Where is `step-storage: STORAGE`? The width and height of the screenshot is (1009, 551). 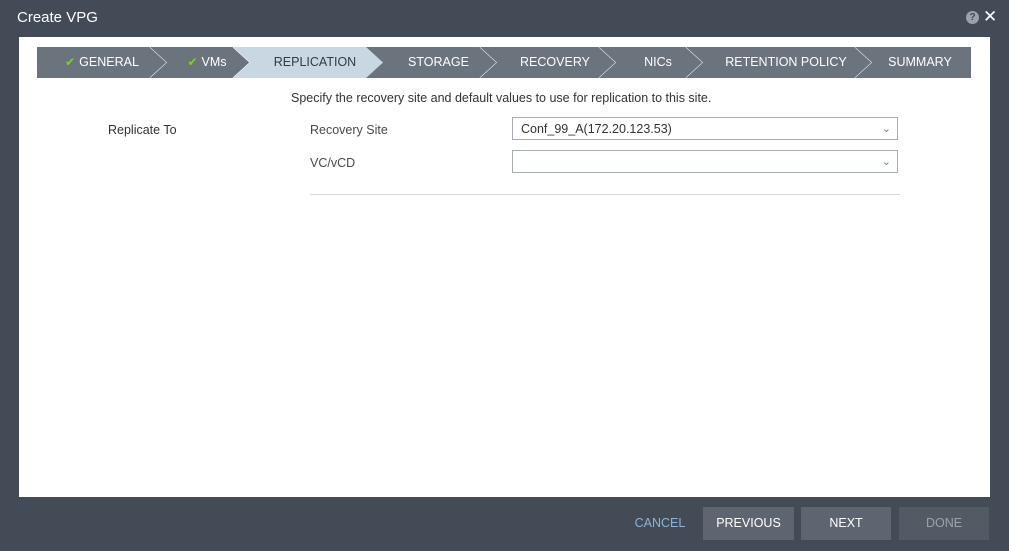
step-storage: STORAGE is located at coordinates (431, 62).